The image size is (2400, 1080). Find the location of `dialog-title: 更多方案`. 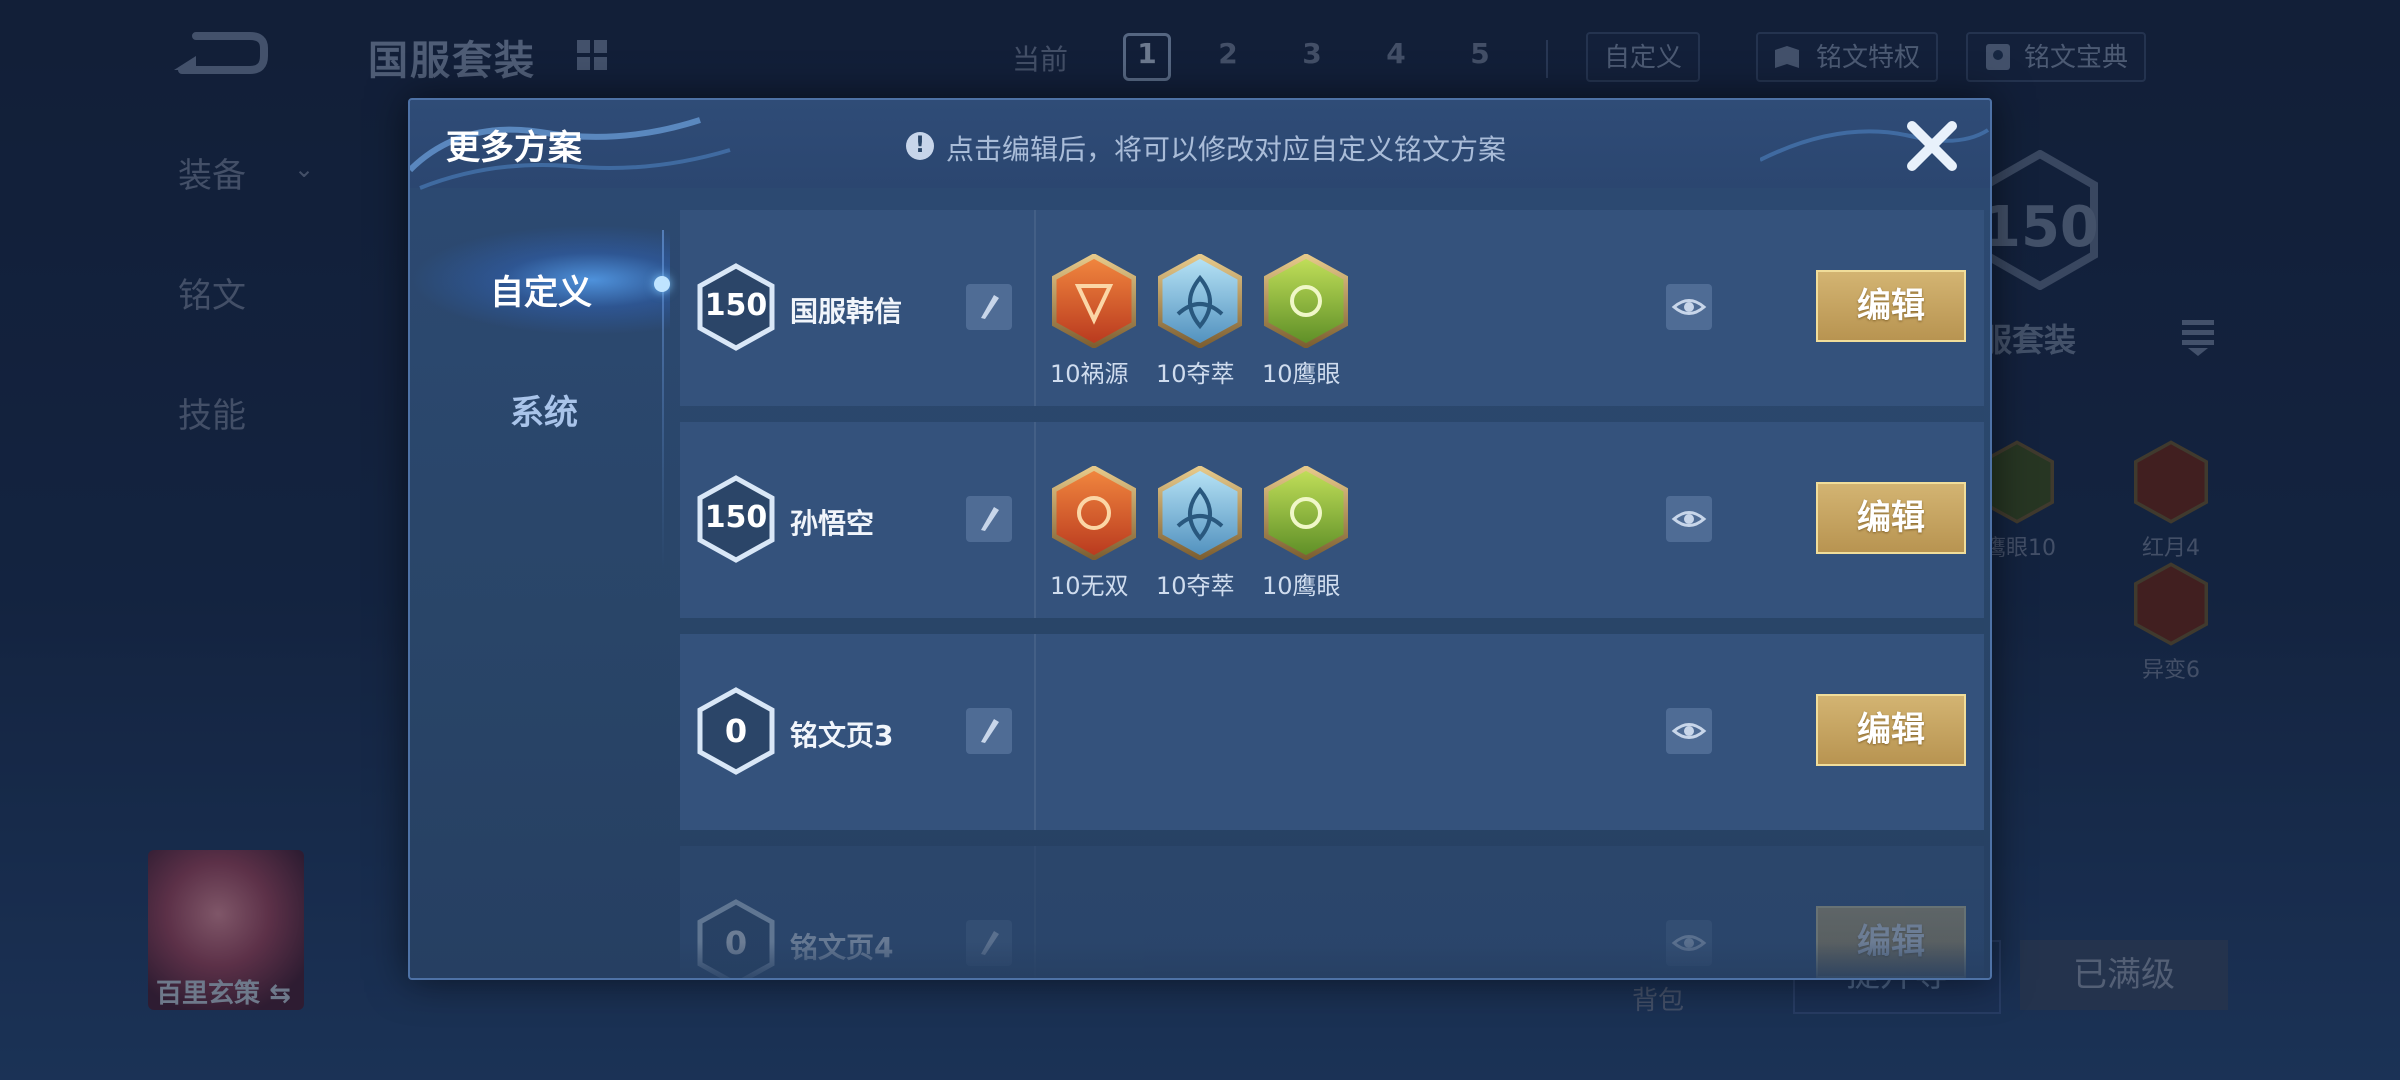

dialog-title: 更多方案 is located at coordinates (514, 148).